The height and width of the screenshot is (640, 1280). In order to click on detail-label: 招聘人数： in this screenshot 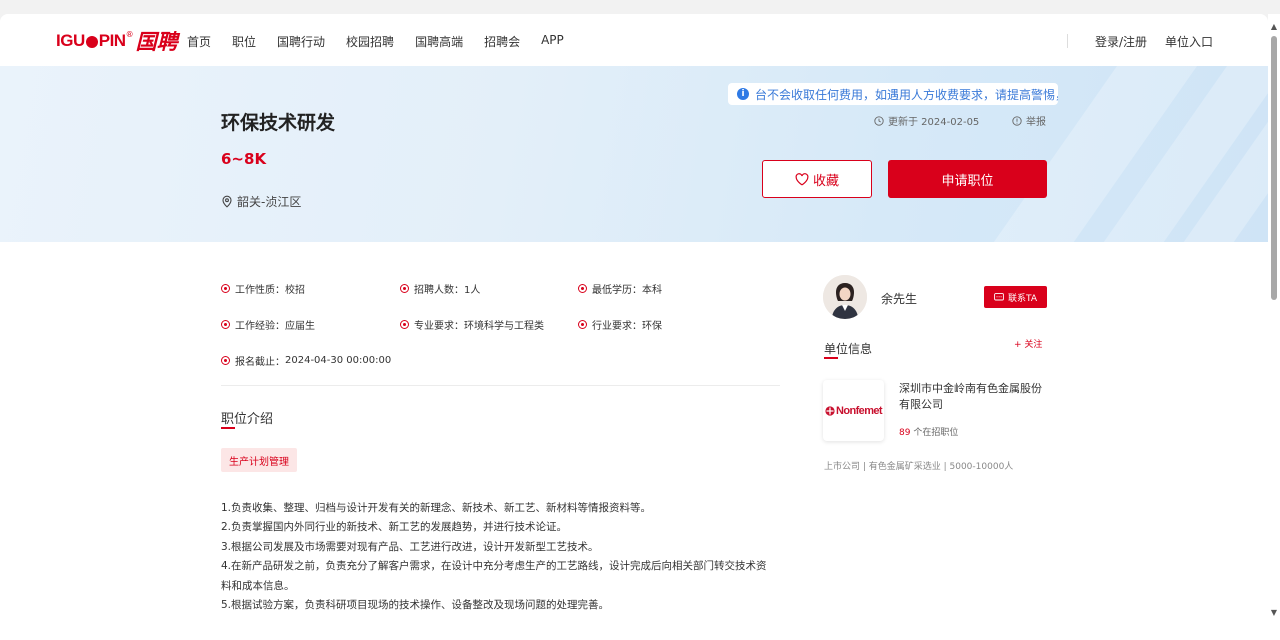, I will do `click(439, 290)`.